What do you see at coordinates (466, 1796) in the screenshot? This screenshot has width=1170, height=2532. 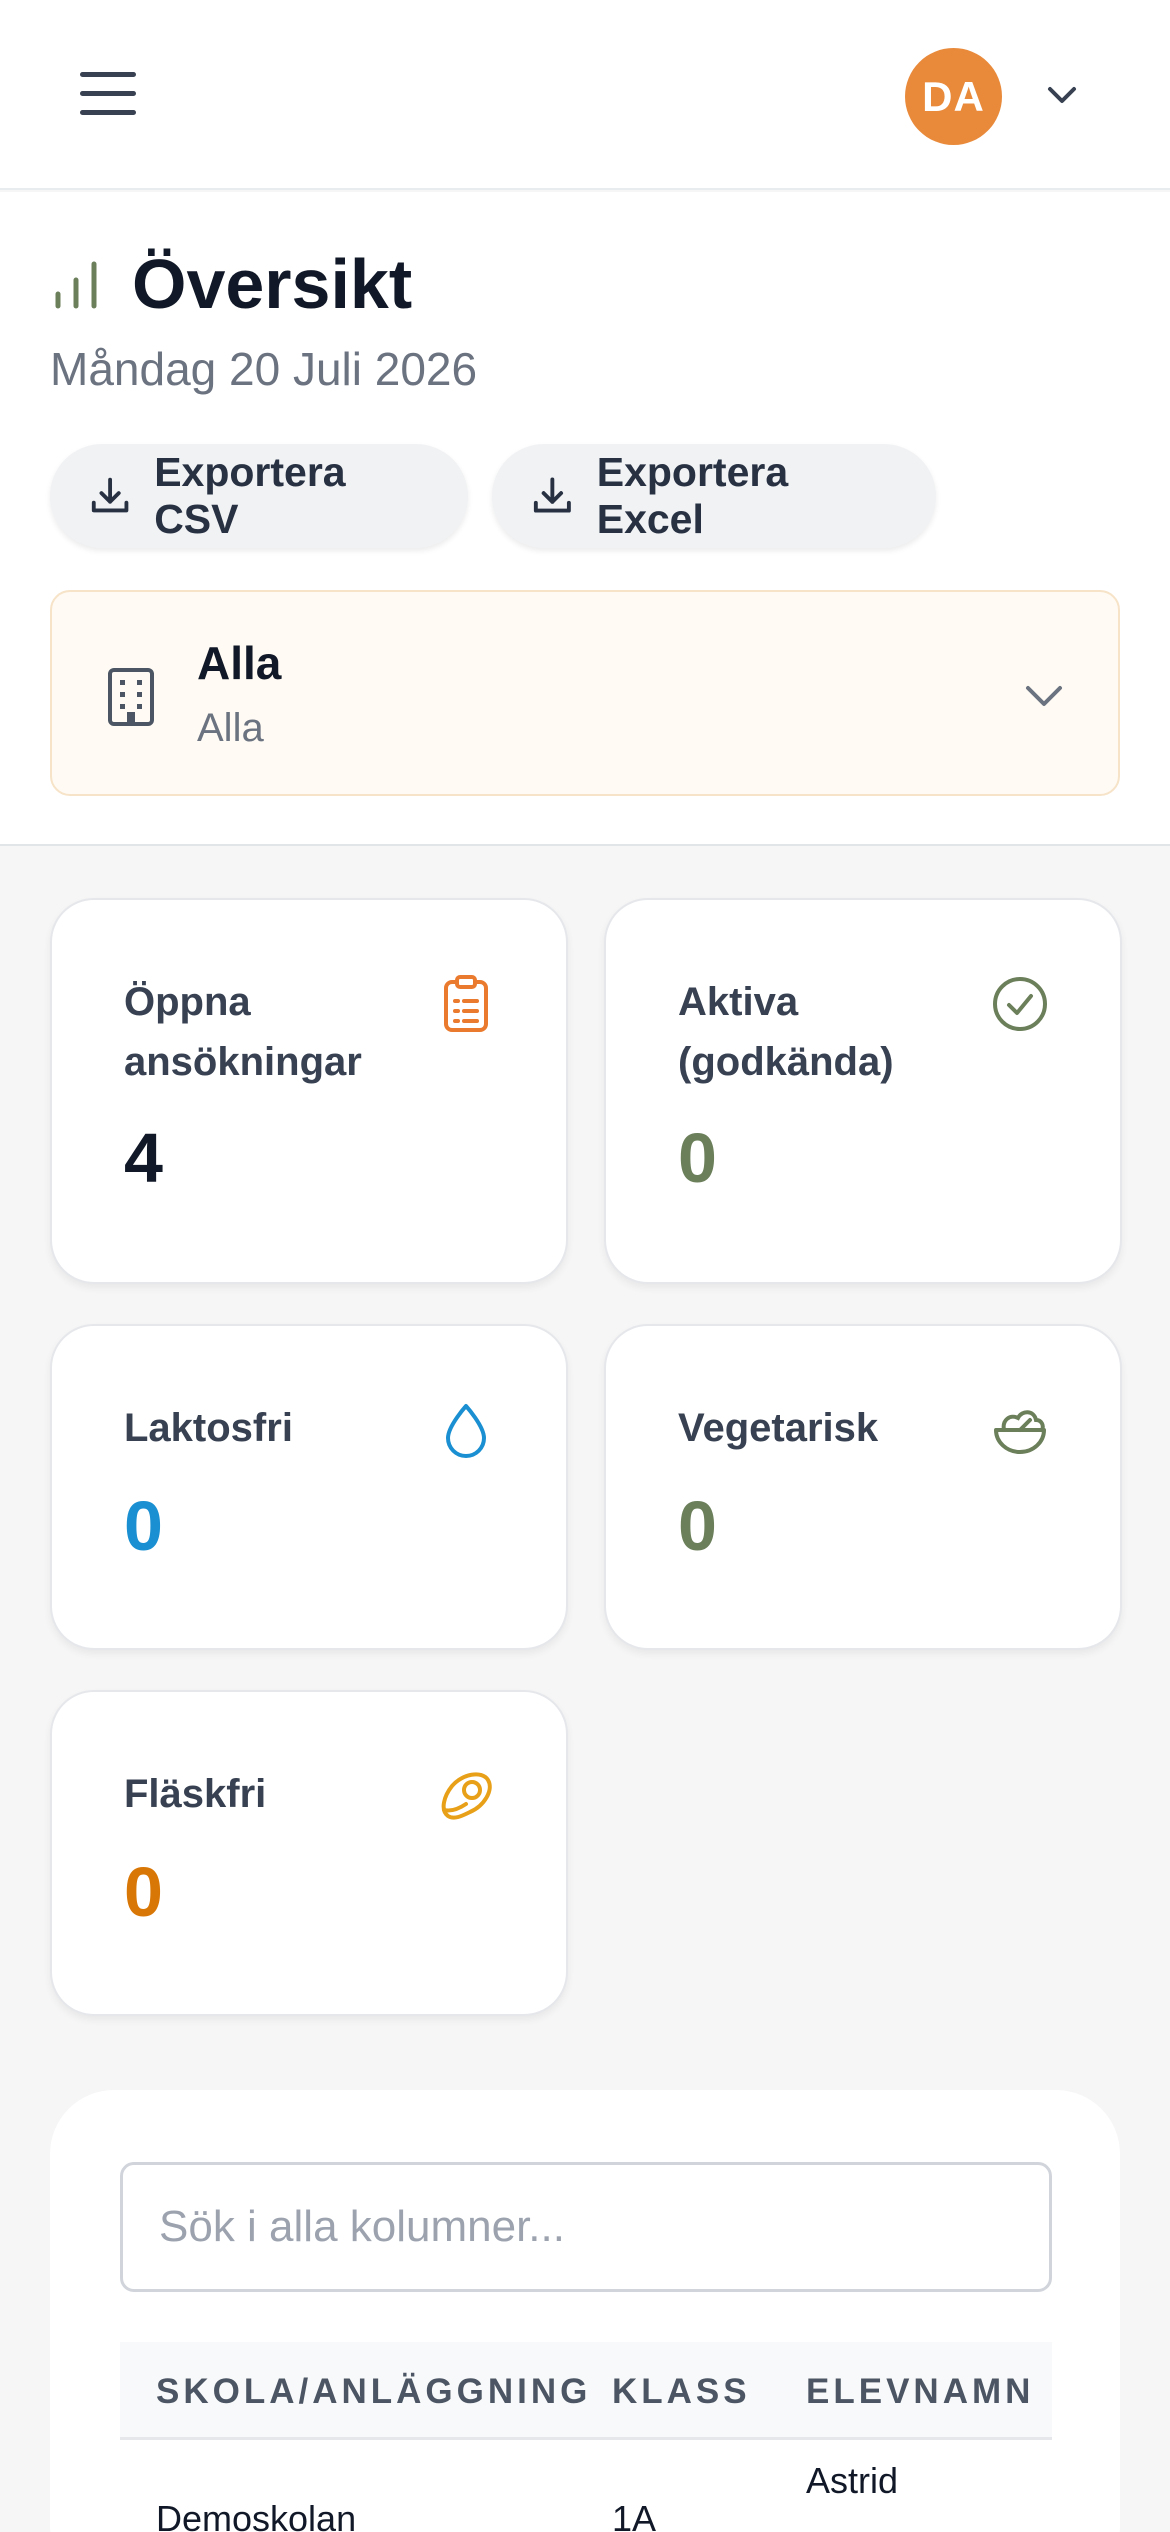 I see `meat-icon` at bounding box center [466, 1796].